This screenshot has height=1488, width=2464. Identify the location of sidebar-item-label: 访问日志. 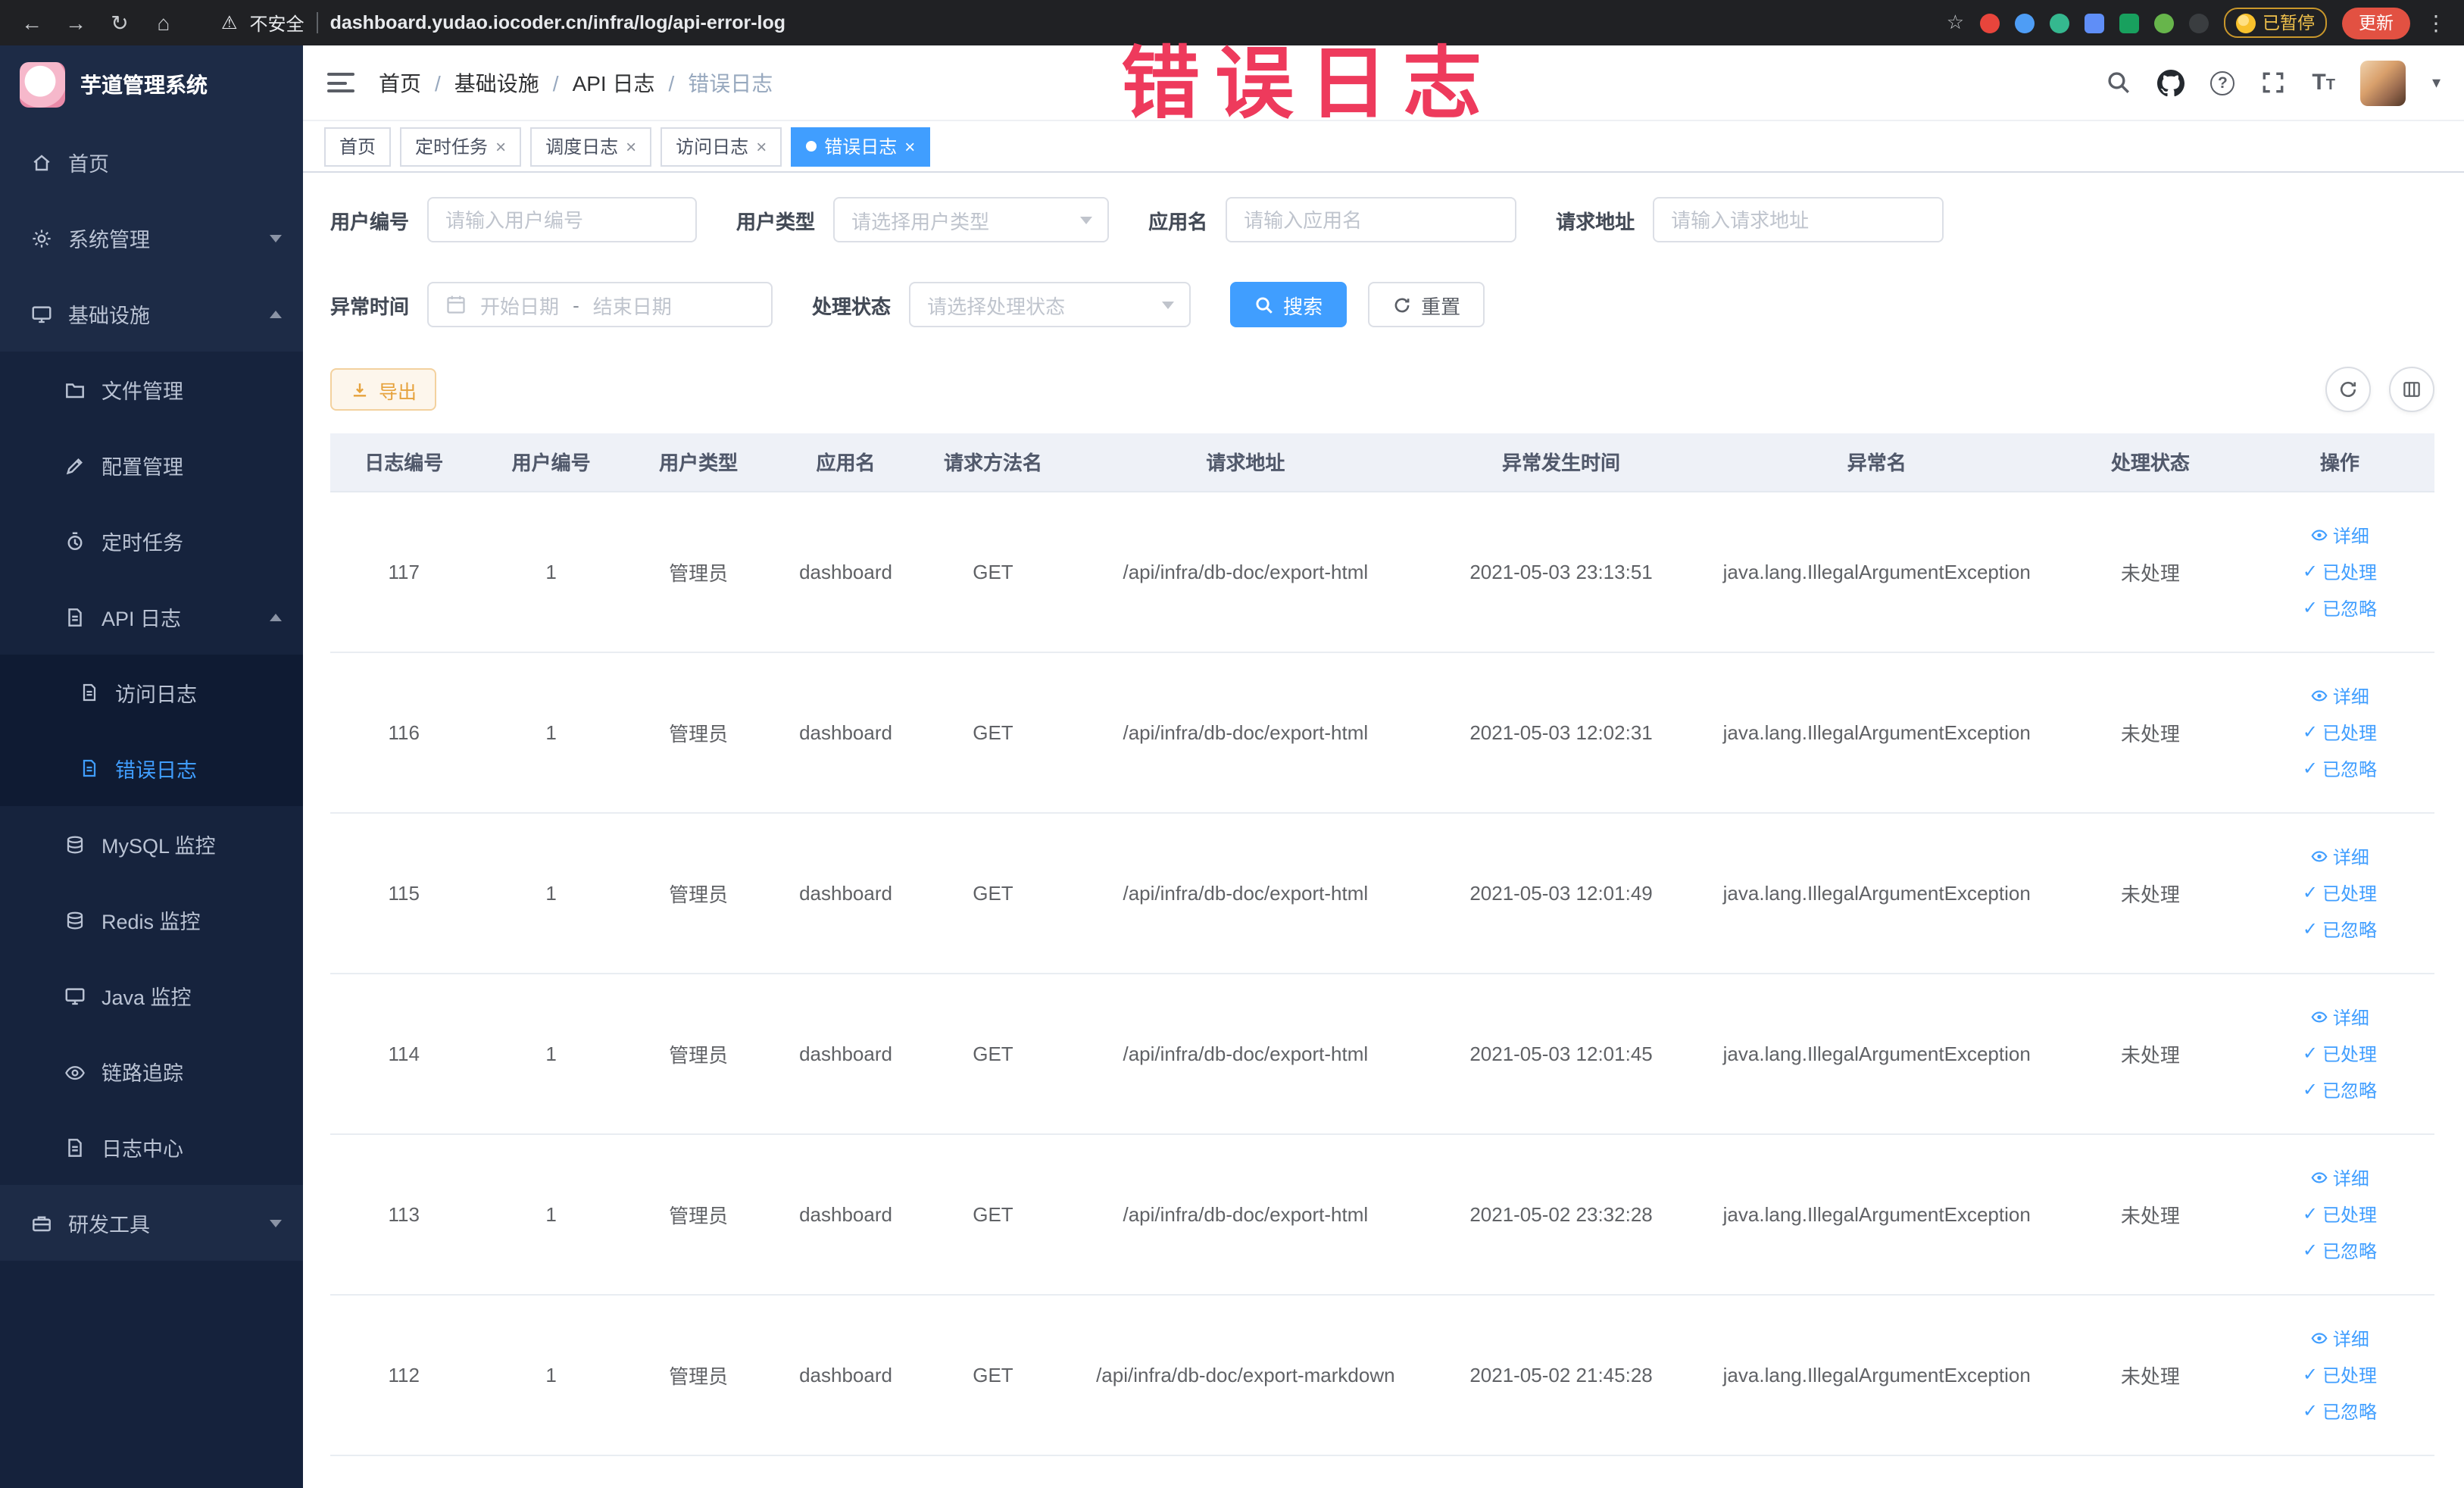
(156, 694).